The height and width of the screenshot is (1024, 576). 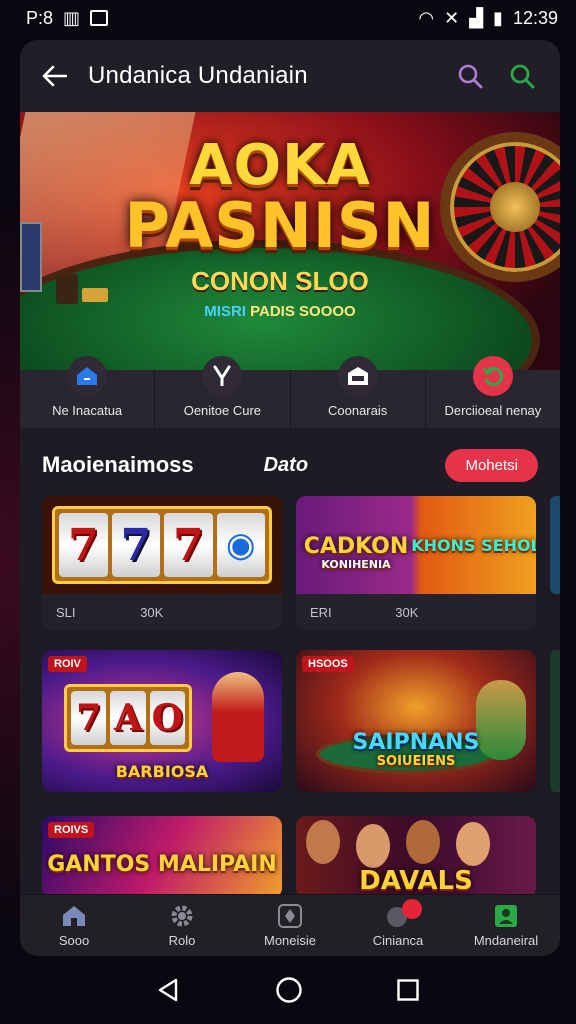 I want to click on page-title: Undanica Undaniain, so click(x=198, y=75).